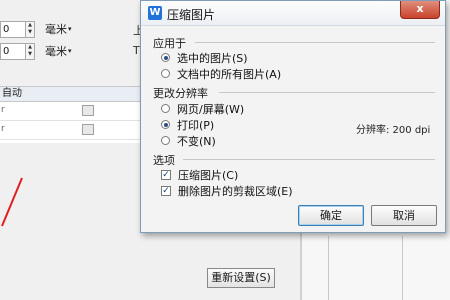 Image resolution: width=450 pixels, height=300 pixels. What do you see at coordinates (393, 130) in the screenshot?
I see `resolution-dpi-text: 分辨率: 200 dpi` at bounding box center [393, 130].